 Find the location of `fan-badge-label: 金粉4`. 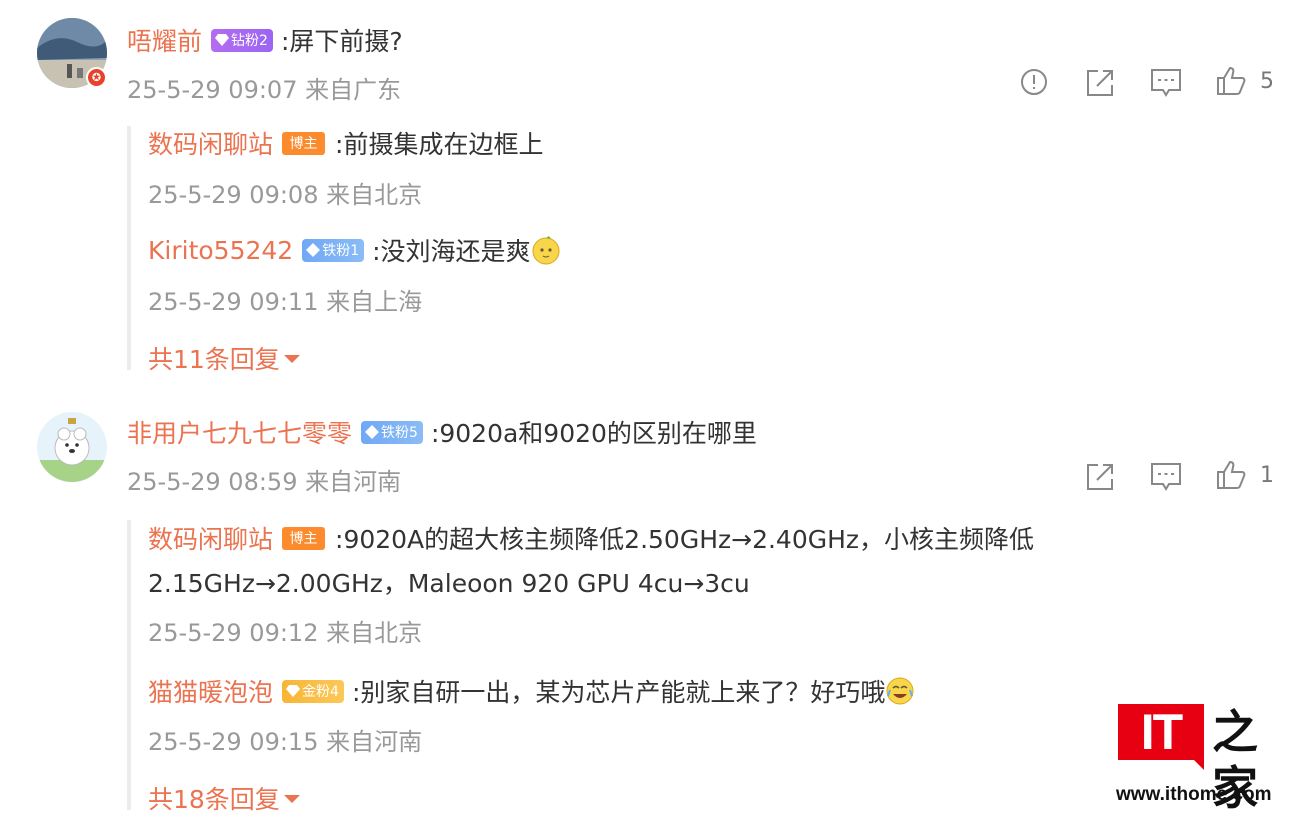

fan-badge-label: 金粉4 is located at coordinates (320, 692).